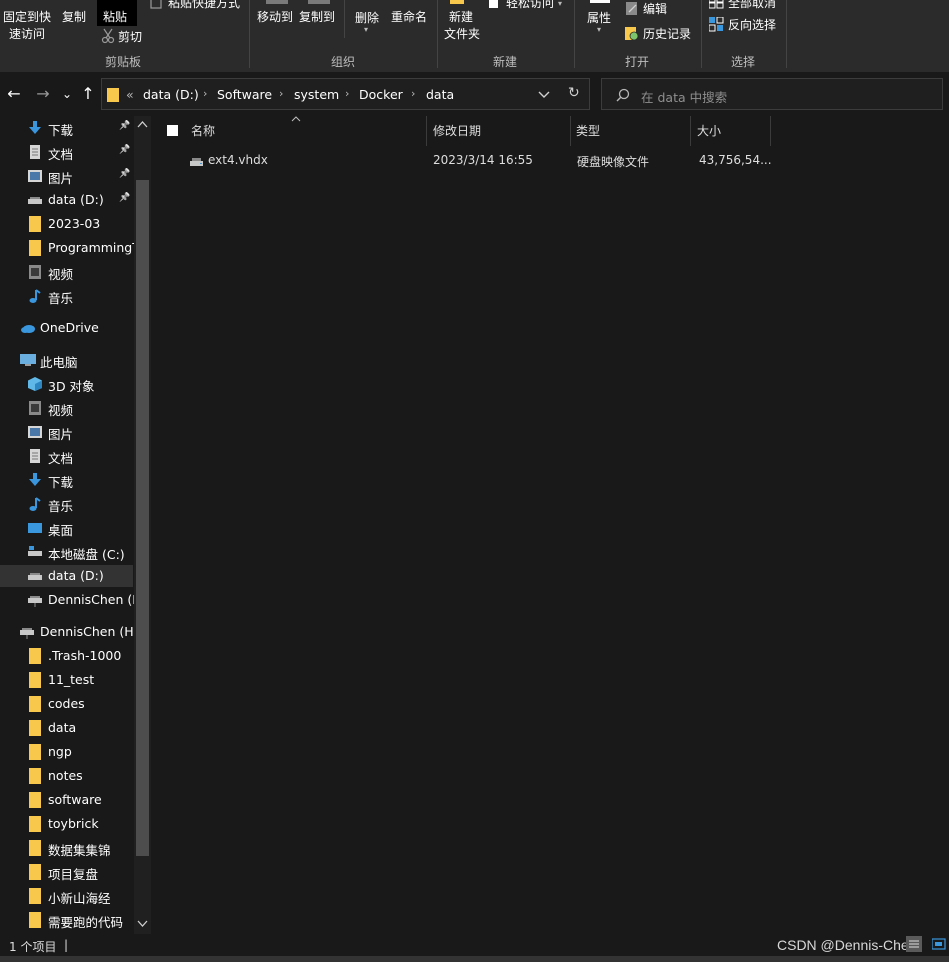 The height and width of the screenshot is (962, 949). I want to click on rename-button: 重命名, so click(409, 17).